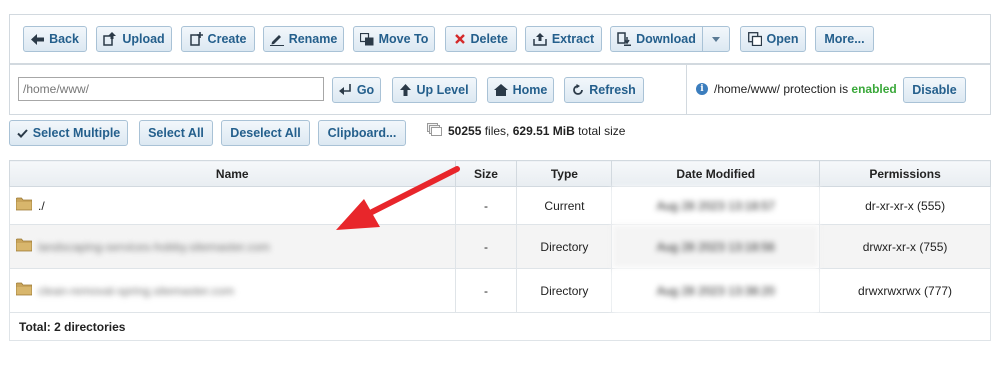 This screenshot has width=1000, height=365. What do you see at coordinates (905, 246) in the screenshot?
I see `file-permissions: drwxr-xr-x (755)` at bounding box center [905, 246].